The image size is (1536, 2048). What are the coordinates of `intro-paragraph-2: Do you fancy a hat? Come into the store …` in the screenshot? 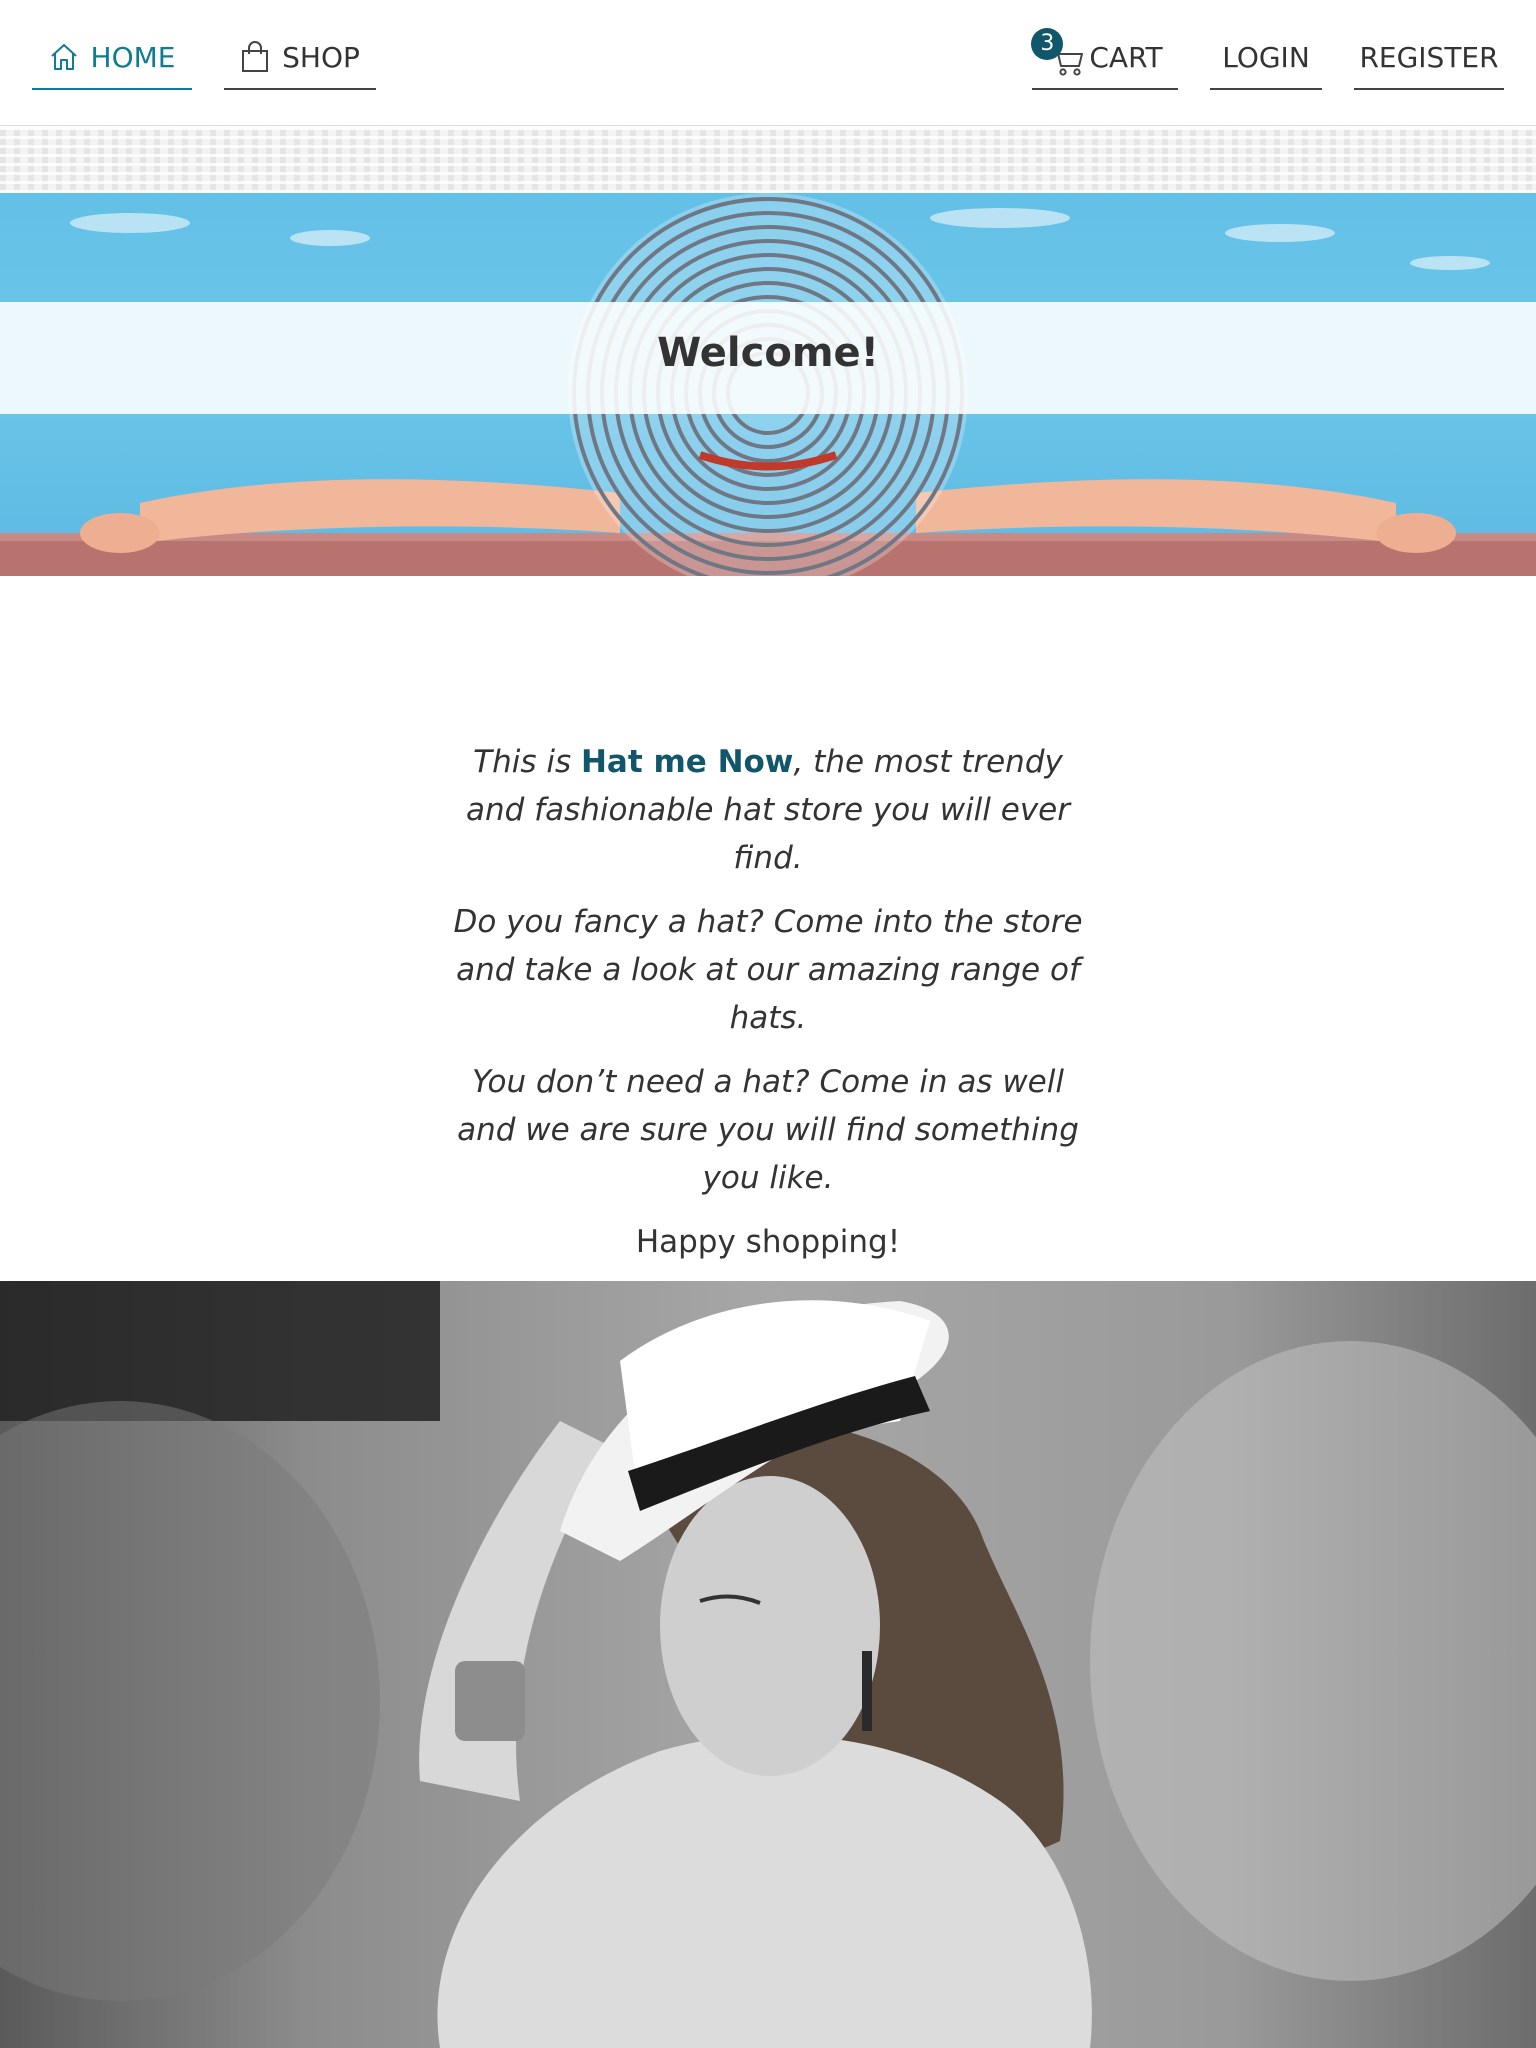 It's located at (768, 970).